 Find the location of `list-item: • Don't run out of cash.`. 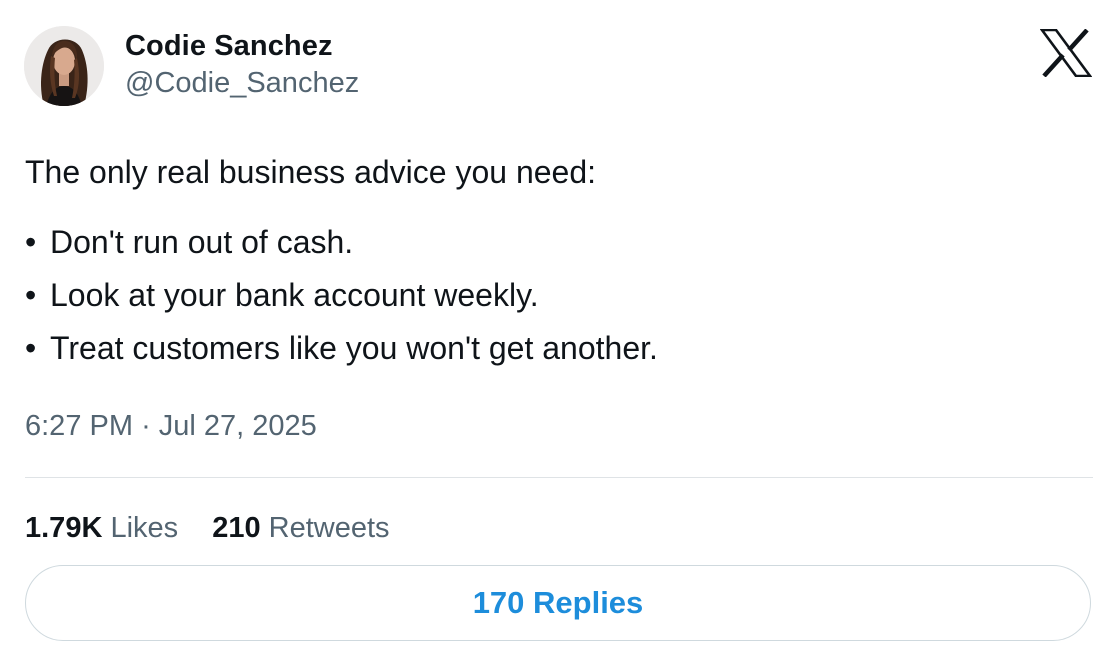

list-item: • Don't run out of cash. is located at coordinates (555, 248).